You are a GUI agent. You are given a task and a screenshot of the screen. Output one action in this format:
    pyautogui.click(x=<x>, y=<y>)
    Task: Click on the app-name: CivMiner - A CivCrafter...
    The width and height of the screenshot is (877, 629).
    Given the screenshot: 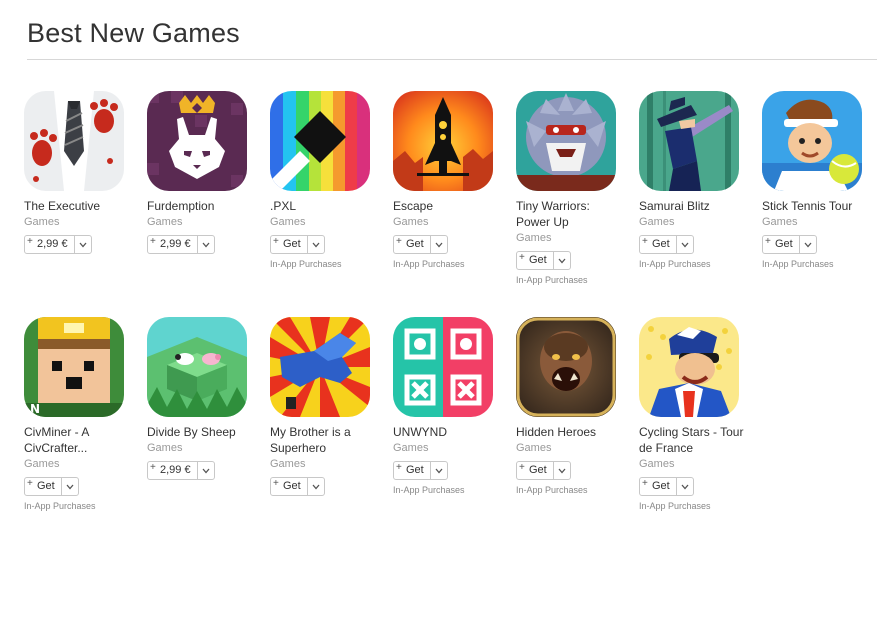 What is the action you would take?
    pyautogui.click(x=79, y=440)
    